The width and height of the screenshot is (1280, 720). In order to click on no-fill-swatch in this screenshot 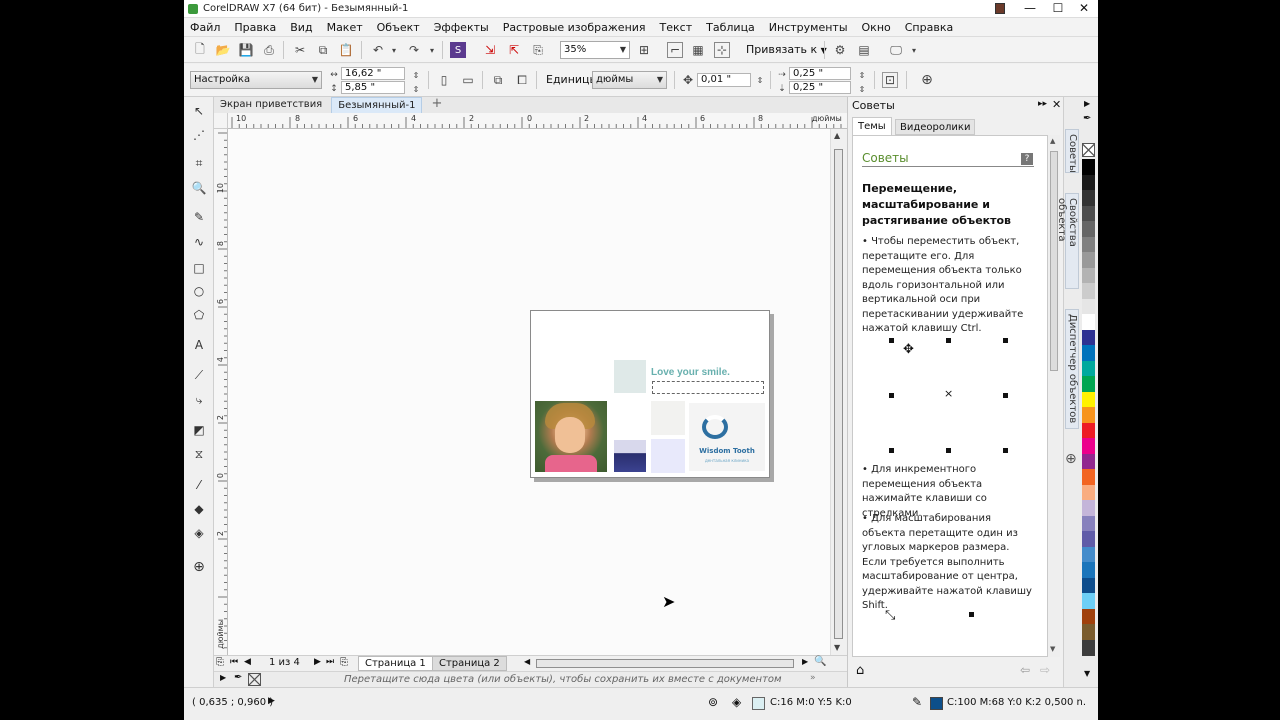, I will do `click(1088, 150)`.